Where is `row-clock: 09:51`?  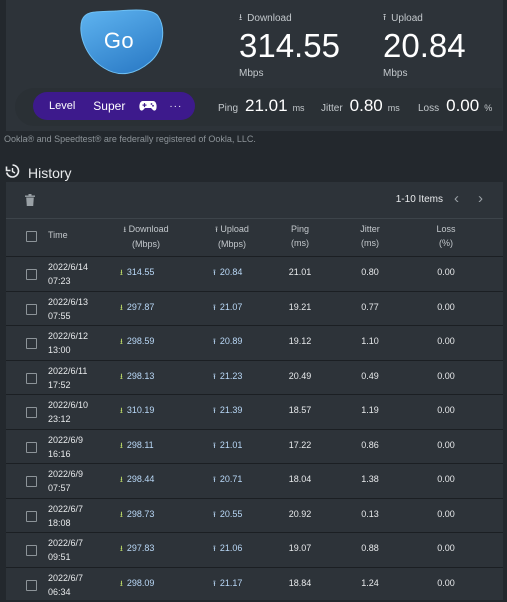
row-clock: 09:51 is located at coordinates (59, 557).